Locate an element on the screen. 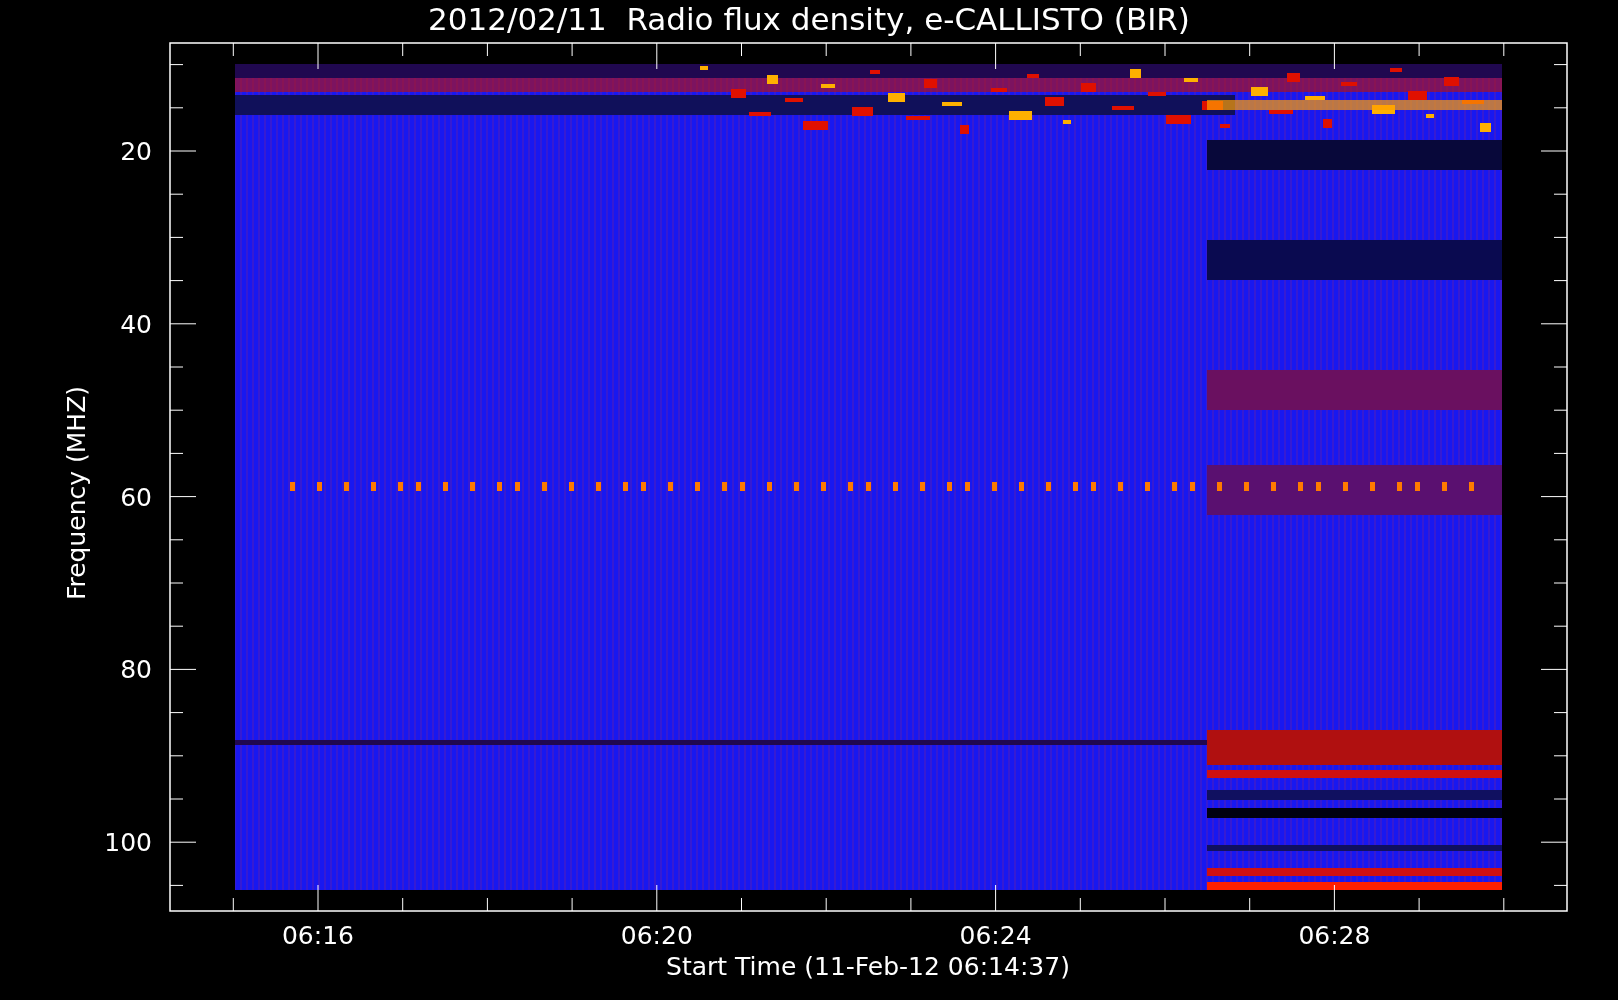  y-tick-label: 60 is located at coordinates (136, 497).